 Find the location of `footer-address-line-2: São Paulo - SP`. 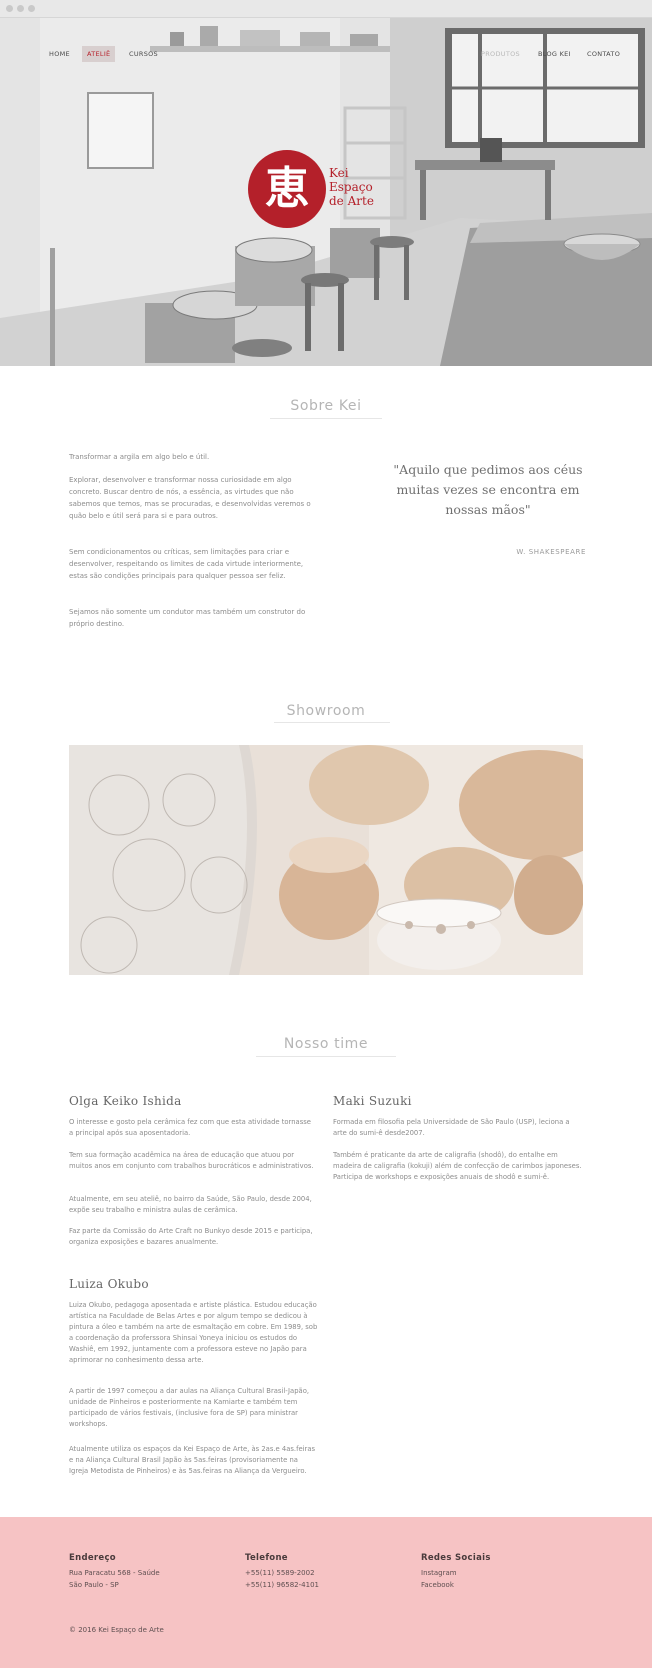

footer-address-line-2: São Paulo - SP is located at coordinates (94, 1585).